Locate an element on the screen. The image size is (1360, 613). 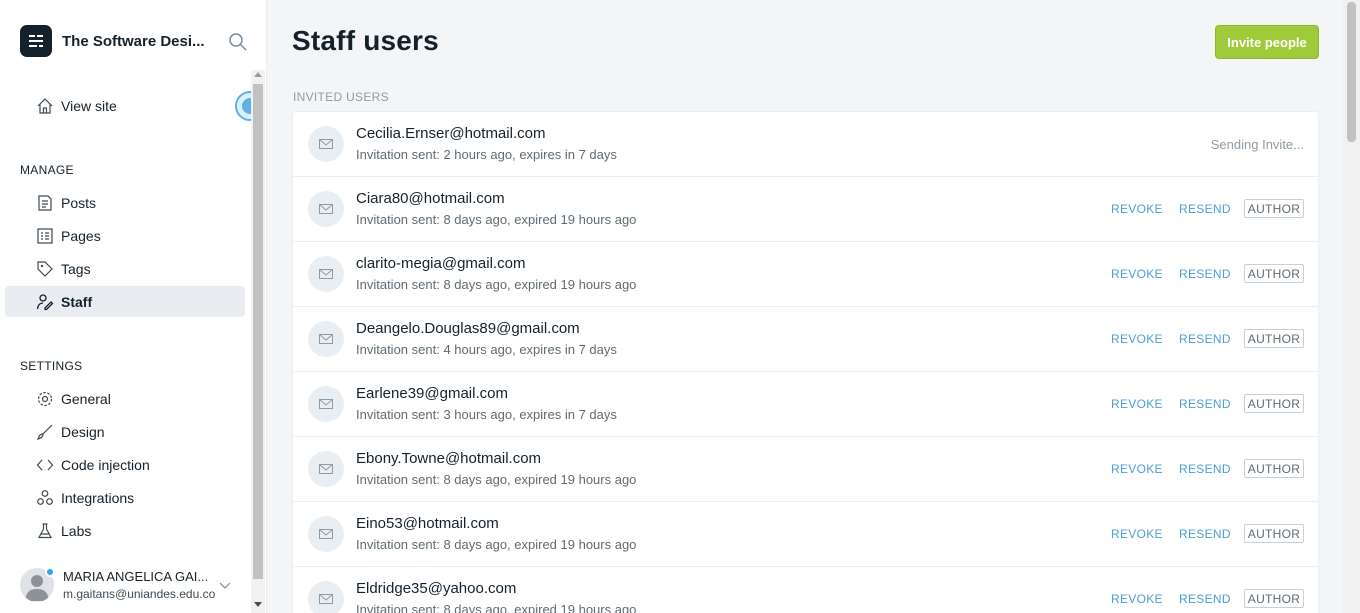
sidebar-item-tags-label: Tags is located at coordinates (76, 268).